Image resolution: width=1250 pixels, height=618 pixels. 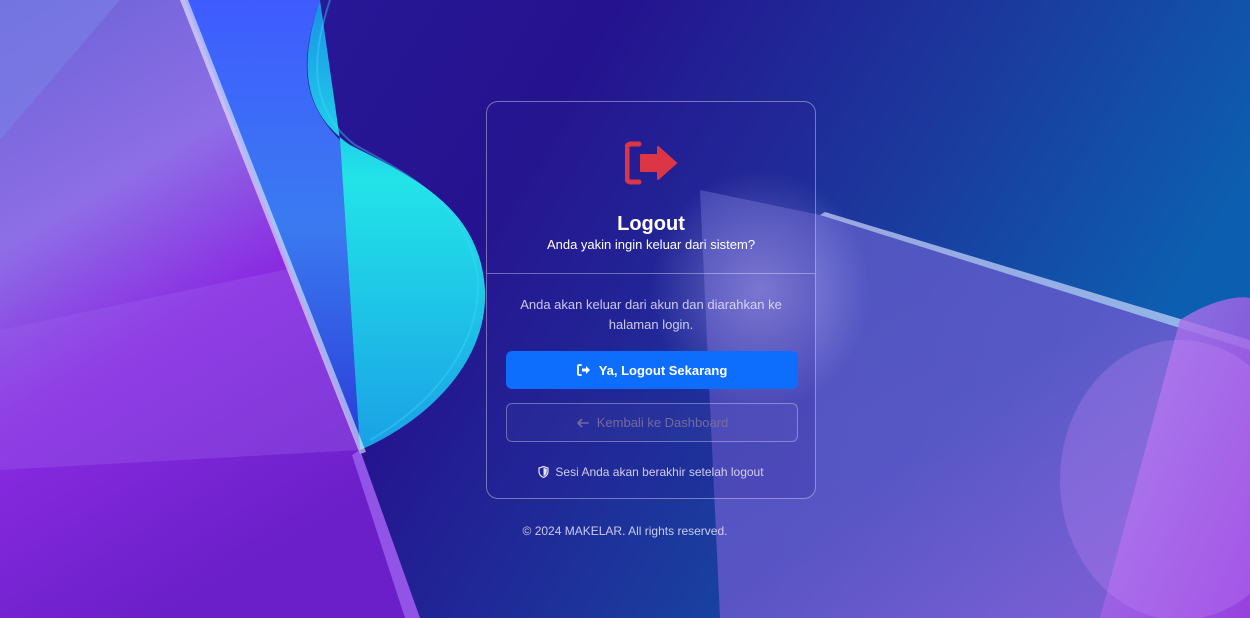 I want to click on shield-icon, so click(x=544, y=472).